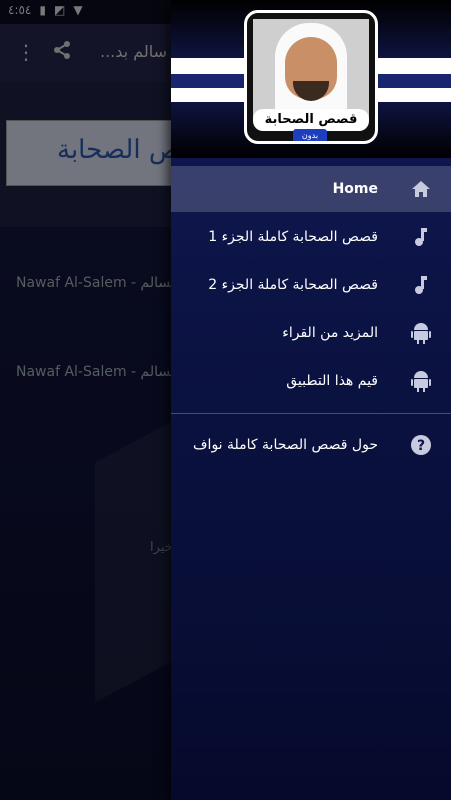 The image size is (451, 800). What do you see at coordinates (293, 237) in the screenshot?
I see `menu-item-label: قصص الصحابة كاملة الجزء 1` at bounding box center [293, 237].